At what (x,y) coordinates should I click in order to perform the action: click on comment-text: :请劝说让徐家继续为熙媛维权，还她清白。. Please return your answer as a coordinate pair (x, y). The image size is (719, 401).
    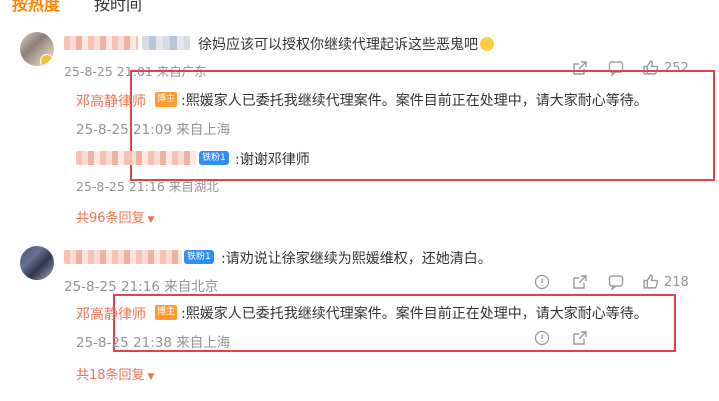
    Looking at the image, I should click on (356, 259).